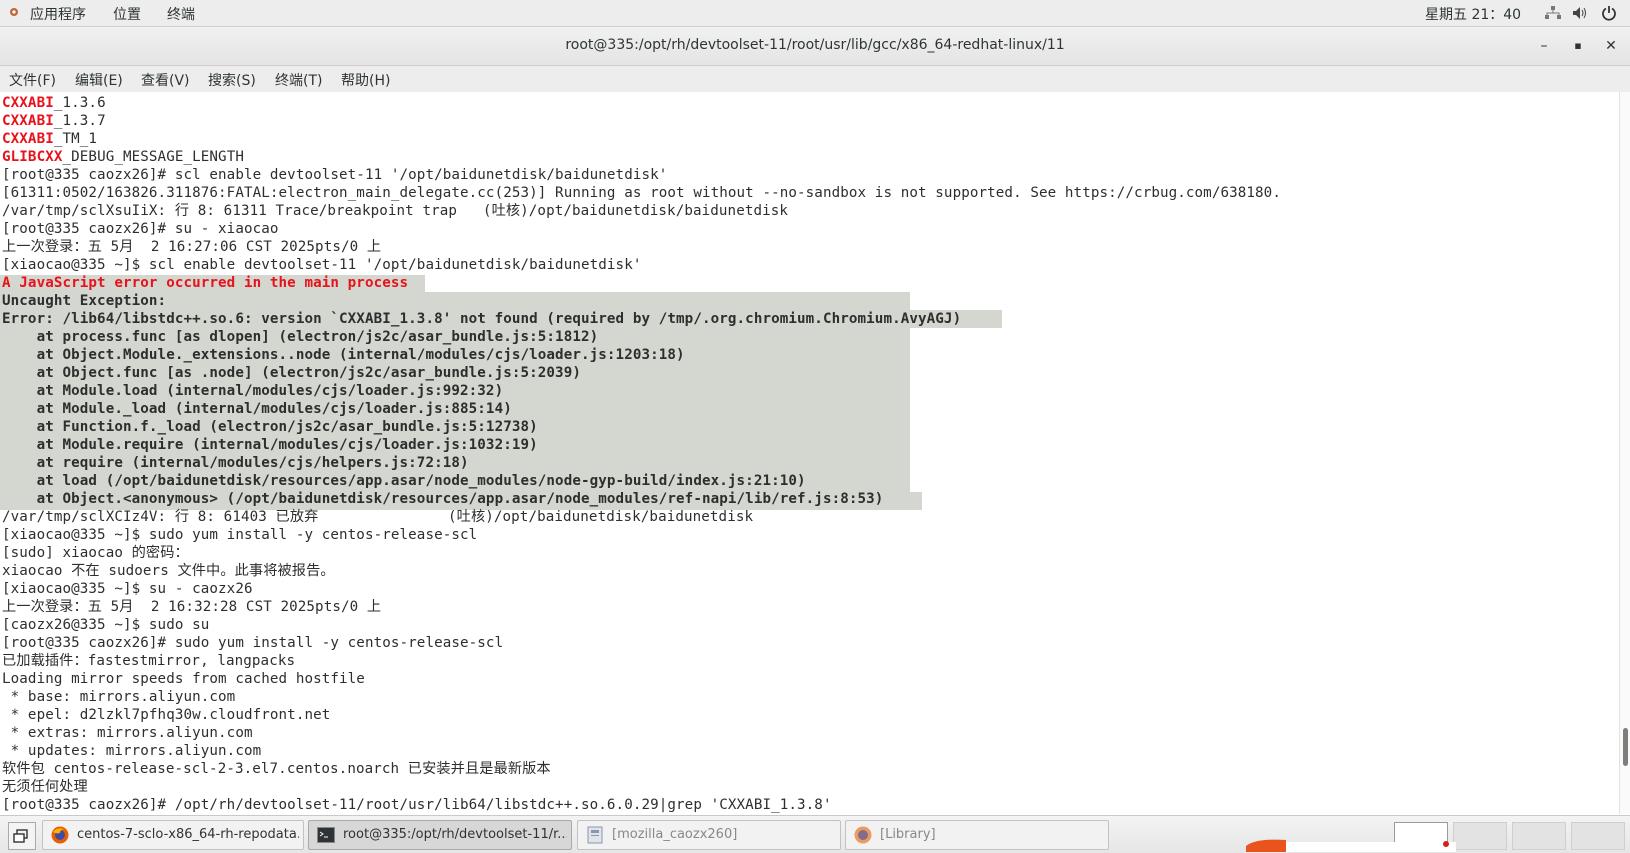 The width and height of the screenshot is (1630, 853). What do you see at coordinates (1473, 14) in the screenshot?
I see `clock: 星期五 21：40` at bounding box center [1473, 14].